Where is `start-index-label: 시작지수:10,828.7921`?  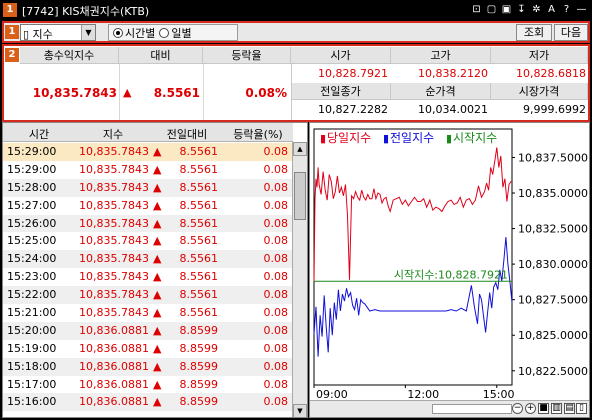 start-index-label: 시작지수:10,828.7921 is located at coordinates (451, 274).